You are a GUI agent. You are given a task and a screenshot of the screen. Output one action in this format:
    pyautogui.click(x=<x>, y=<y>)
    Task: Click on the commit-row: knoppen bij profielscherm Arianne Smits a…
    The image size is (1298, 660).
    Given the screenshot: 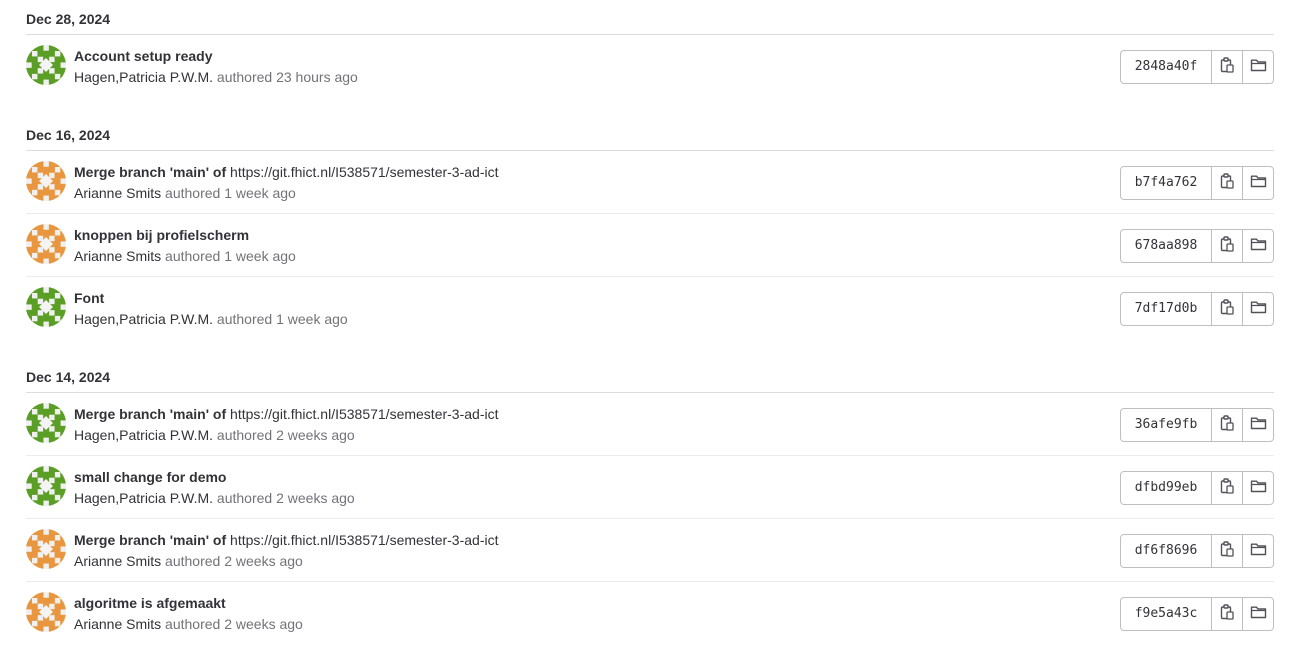 What is the action you would take?
    pyautogui.click(x=650, y=245)
    